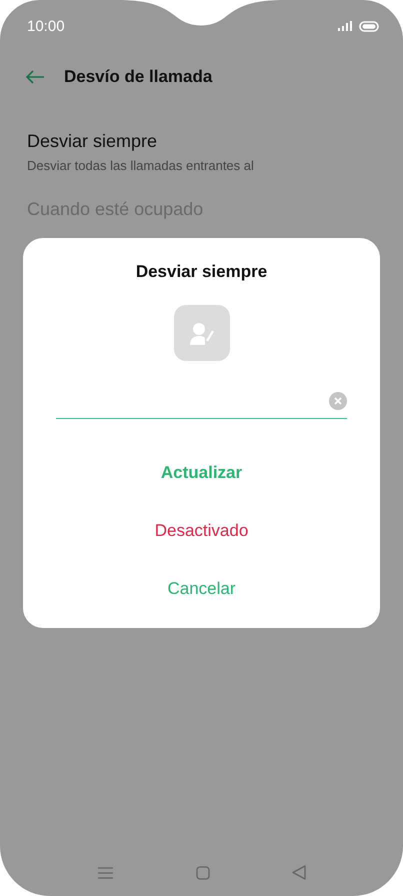 The height and width of the screenshot is (896, 403). Describe the element at coordinates (299, 872) in the screenshot. I see `back-nav-icon` at that location.